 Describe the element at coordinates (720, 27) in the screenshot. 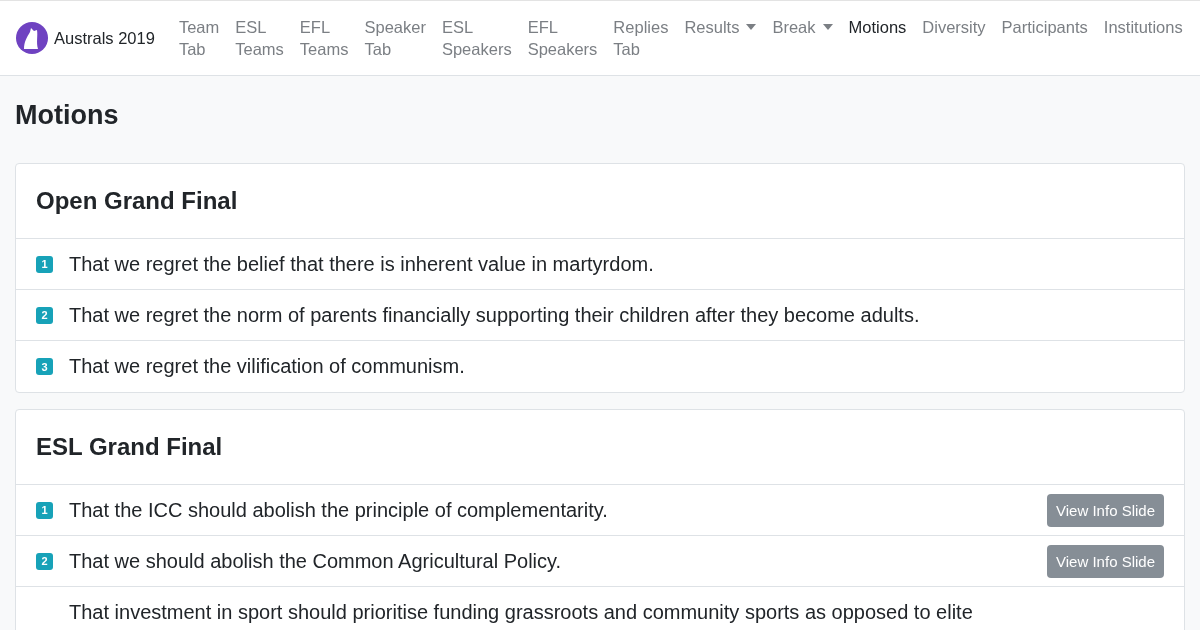

I see `nav-link: Results` at that location.